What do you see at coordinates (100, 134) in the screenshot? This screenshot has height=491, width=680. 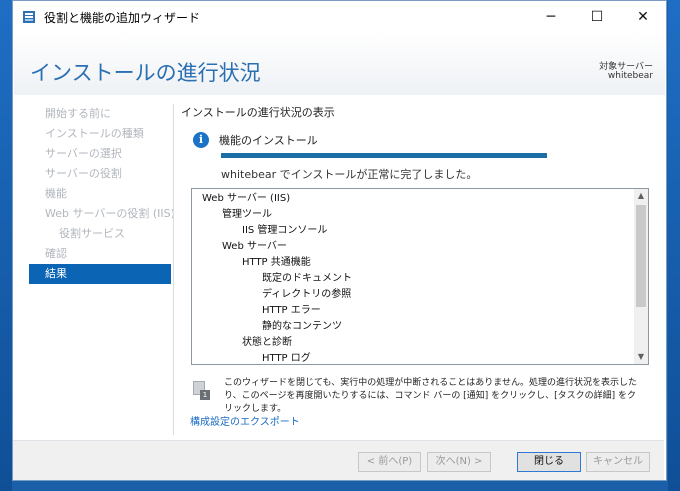 I see `step-installation-type: インストールの種類` at bounding box center [100, 134].